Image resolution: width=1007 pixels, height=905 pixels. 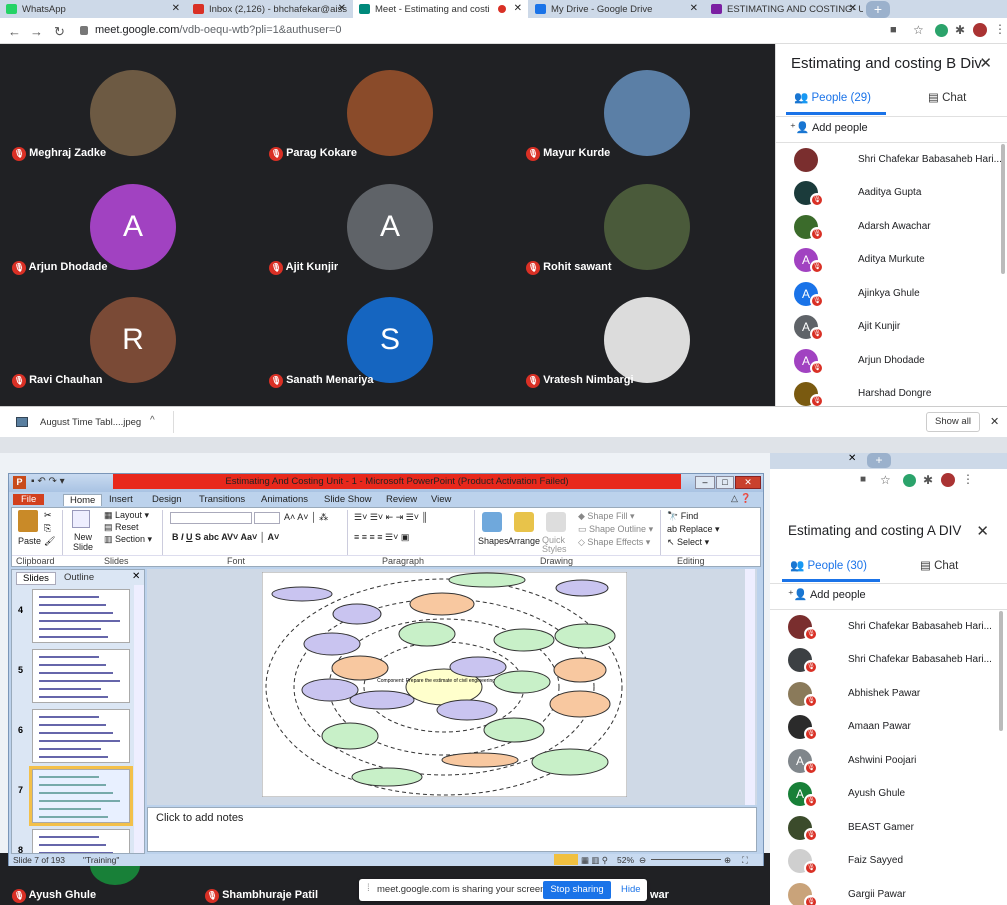 I want to click on arrange-button: Arrange, so click(x=524, y=541).